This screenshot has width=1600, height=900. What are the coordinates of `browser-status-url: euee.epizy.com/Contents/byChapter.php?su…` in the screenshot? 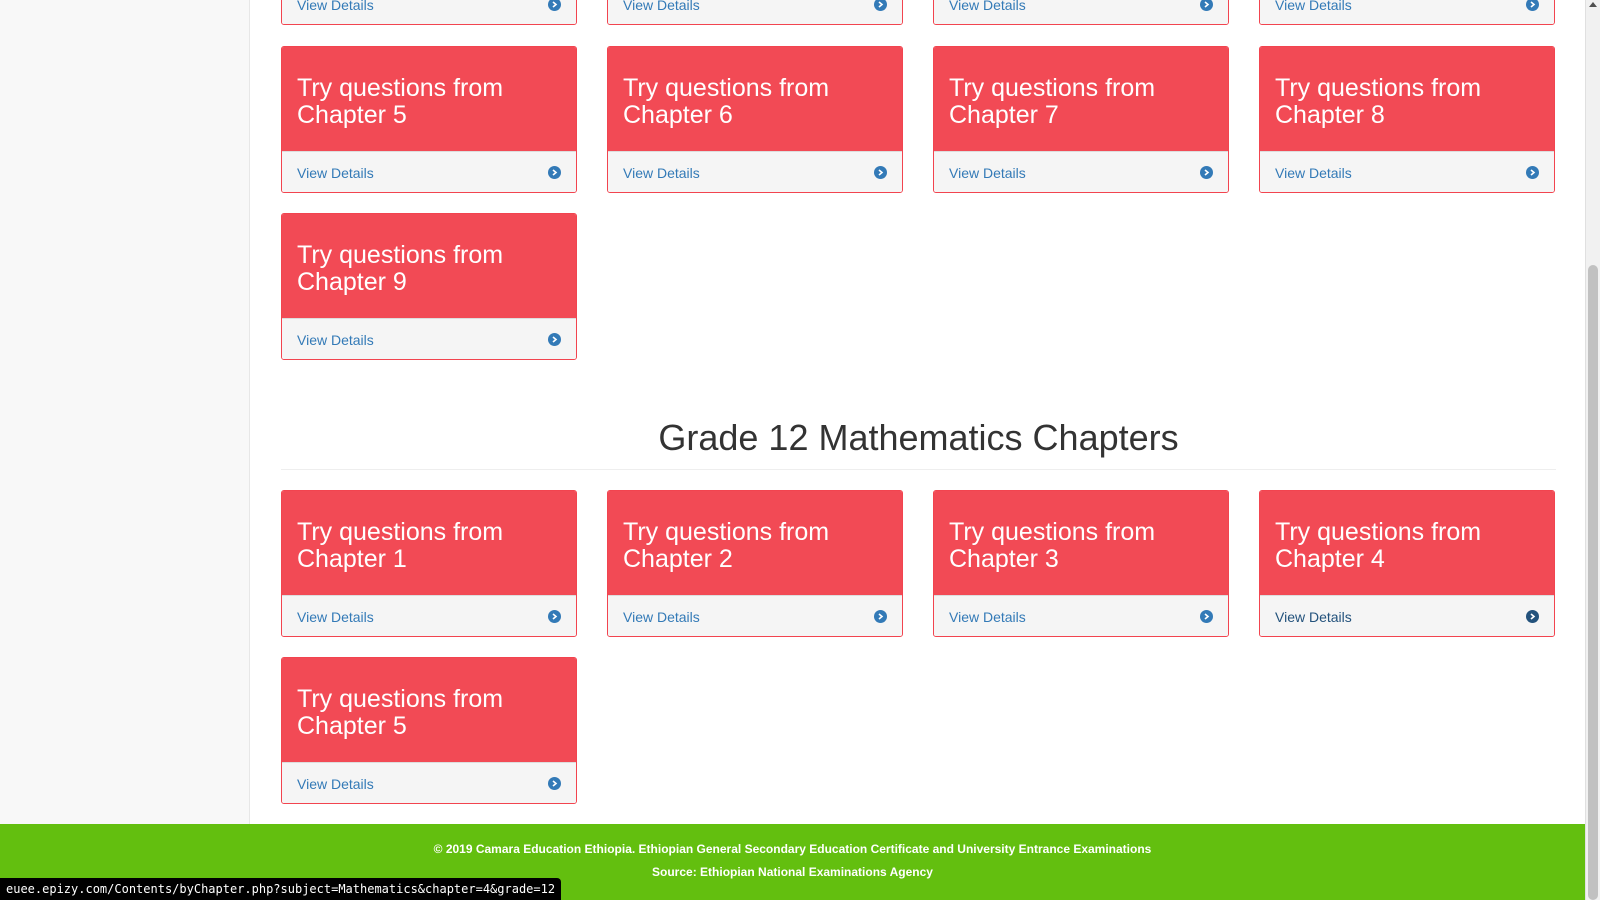 It's located at (281, 889).